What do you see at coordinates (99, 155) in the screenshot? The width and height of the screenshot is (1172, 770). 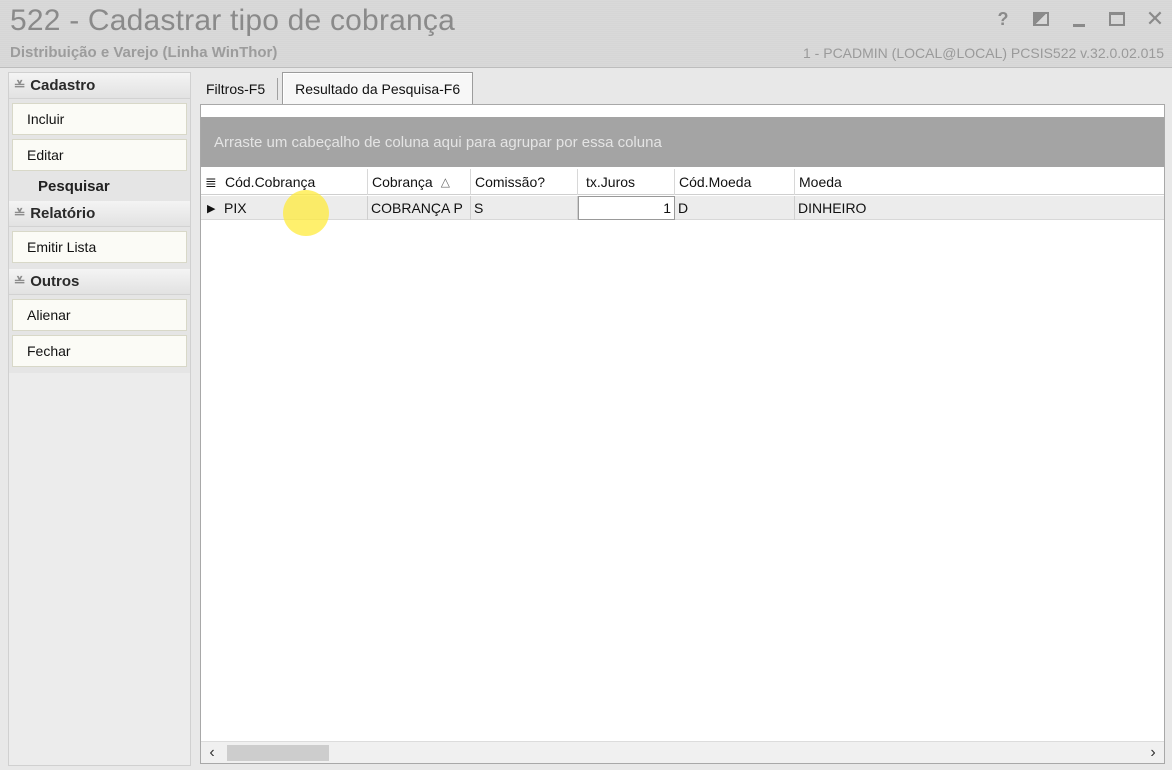 I see `editar-button: Editar` at bounding box center [99, 155].